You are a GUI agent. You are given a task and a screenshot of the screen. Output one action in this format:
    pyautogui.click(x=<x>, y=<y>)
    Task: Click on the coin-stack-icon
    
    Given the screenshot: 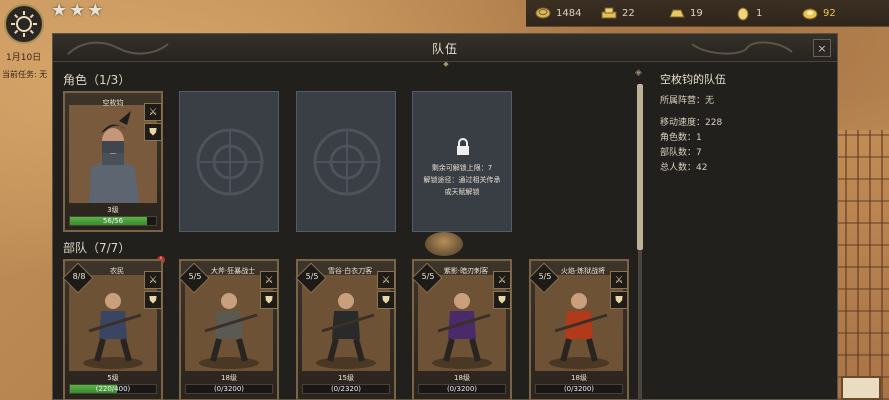 What is the action you would take?
    pyautogui.click(x=543, y=13)
    